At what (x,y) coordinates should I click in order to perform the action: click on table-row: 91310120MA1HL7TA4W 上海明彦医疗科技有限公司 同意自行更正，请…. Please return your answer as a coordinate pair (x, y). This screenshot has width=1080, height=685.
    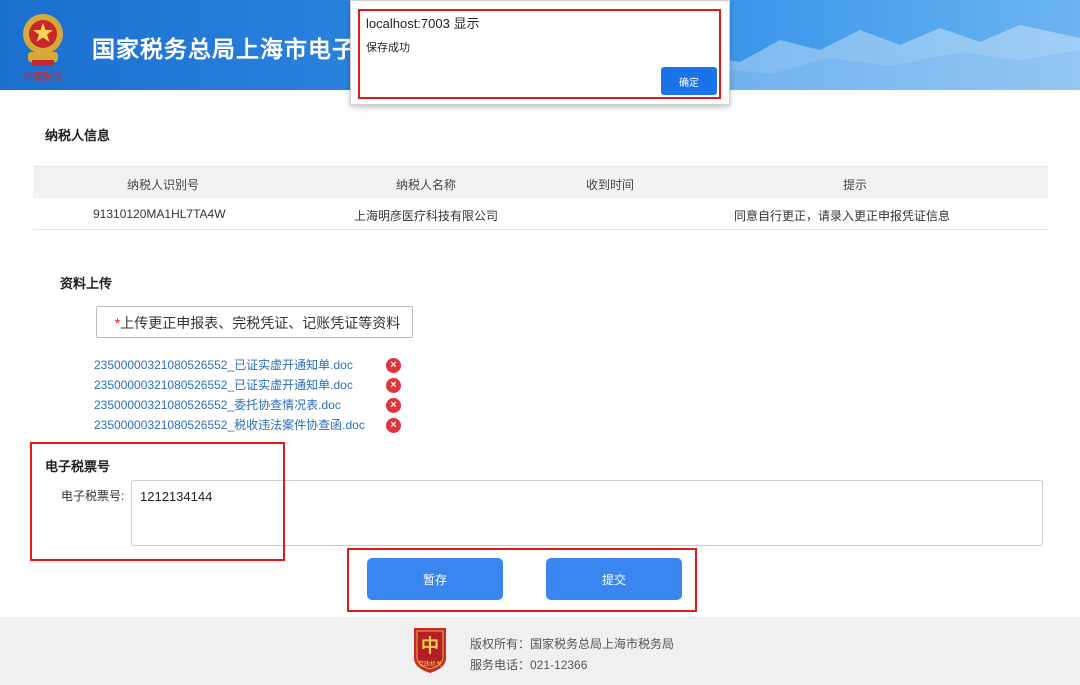
    Looking at the image, I should click on (540, 214).